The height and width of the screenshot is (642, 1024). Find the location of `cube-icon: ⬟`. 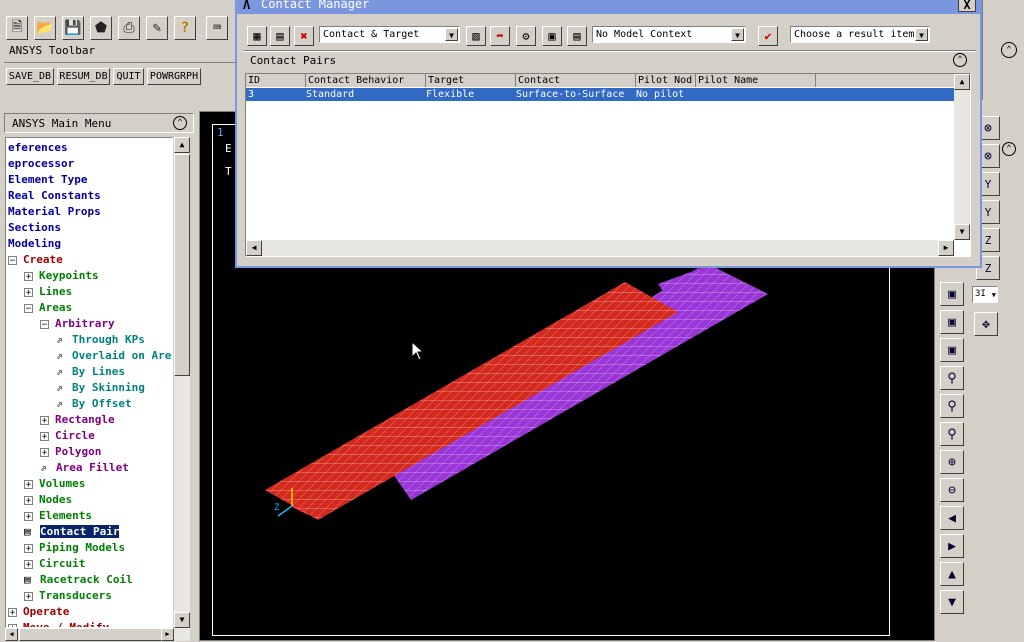

cube-icon: ⬟ is located at coordinates (101, 28).